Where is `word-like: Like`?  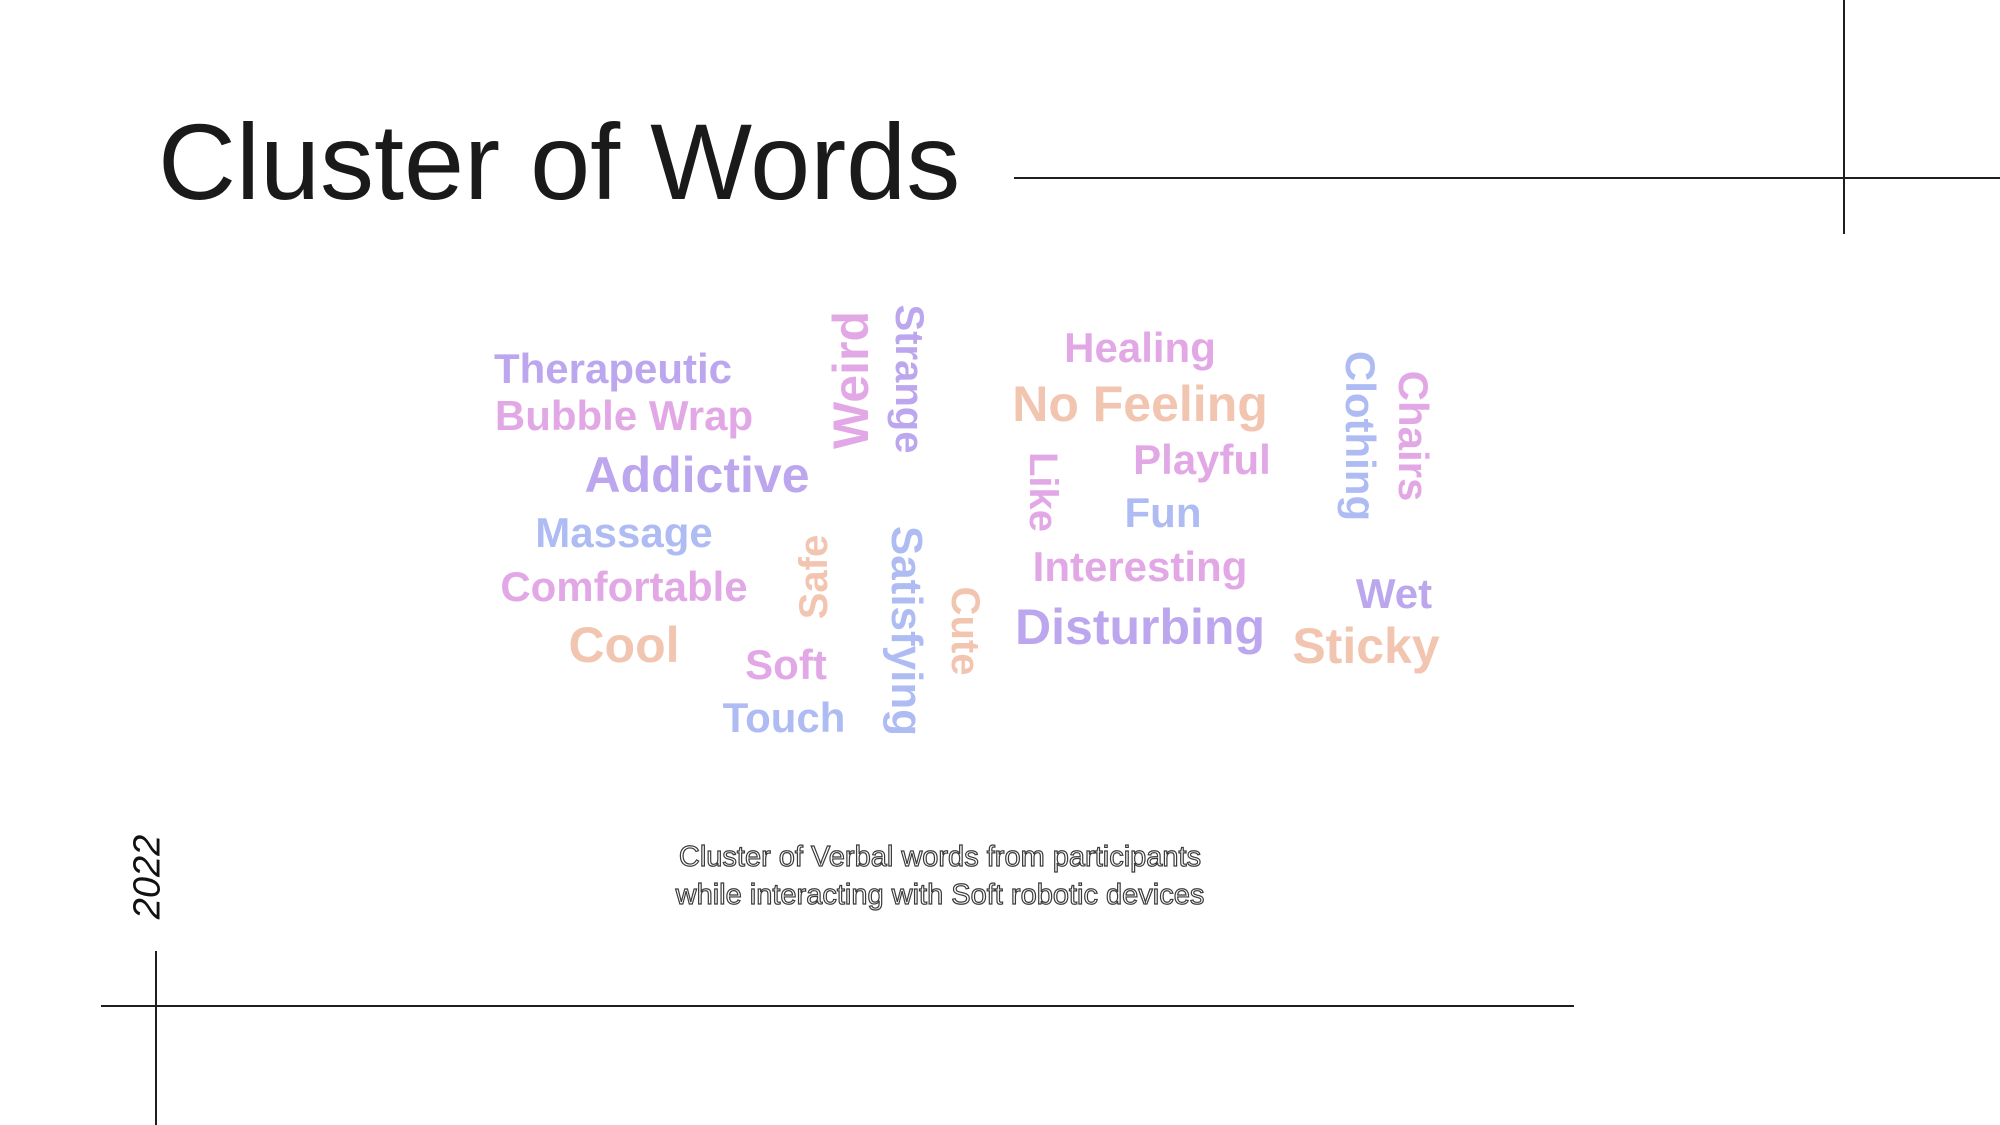
word-like: Like is located at coordinates (1043, 492).